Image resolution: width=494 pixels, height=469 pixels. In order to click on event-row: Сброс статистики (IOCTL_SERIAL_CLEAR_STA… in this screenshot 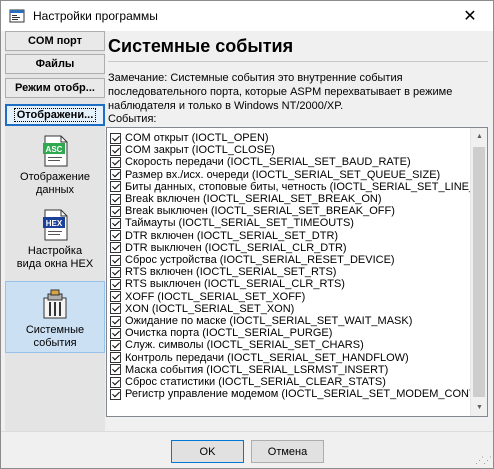, I will do `click(248, 382)`.